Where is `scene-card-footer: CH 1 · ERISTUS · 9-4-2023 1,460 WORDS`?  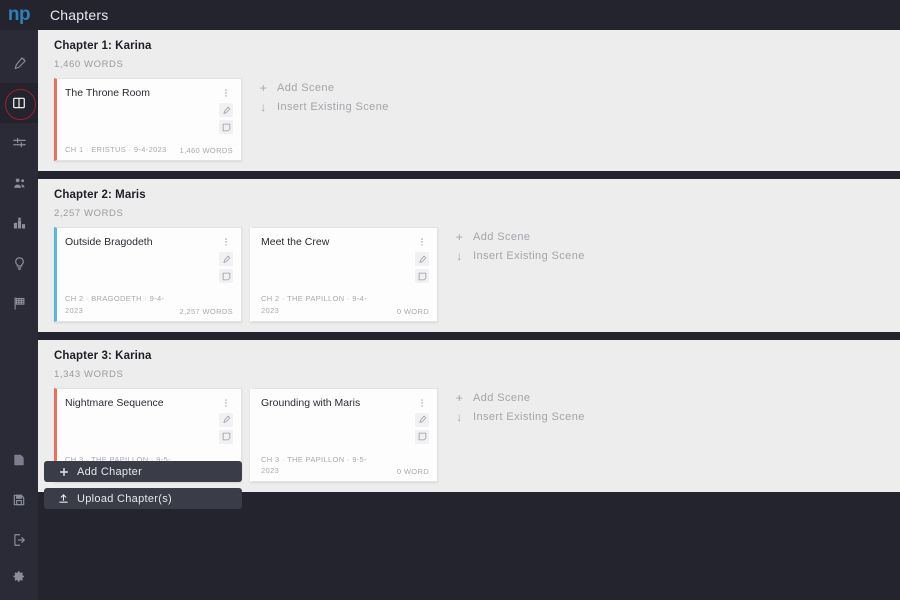
scene-card-footer: CH 1 · ERISTUS · 9-4-2023 1,460 WORDS is located at coordinates (149, 149).